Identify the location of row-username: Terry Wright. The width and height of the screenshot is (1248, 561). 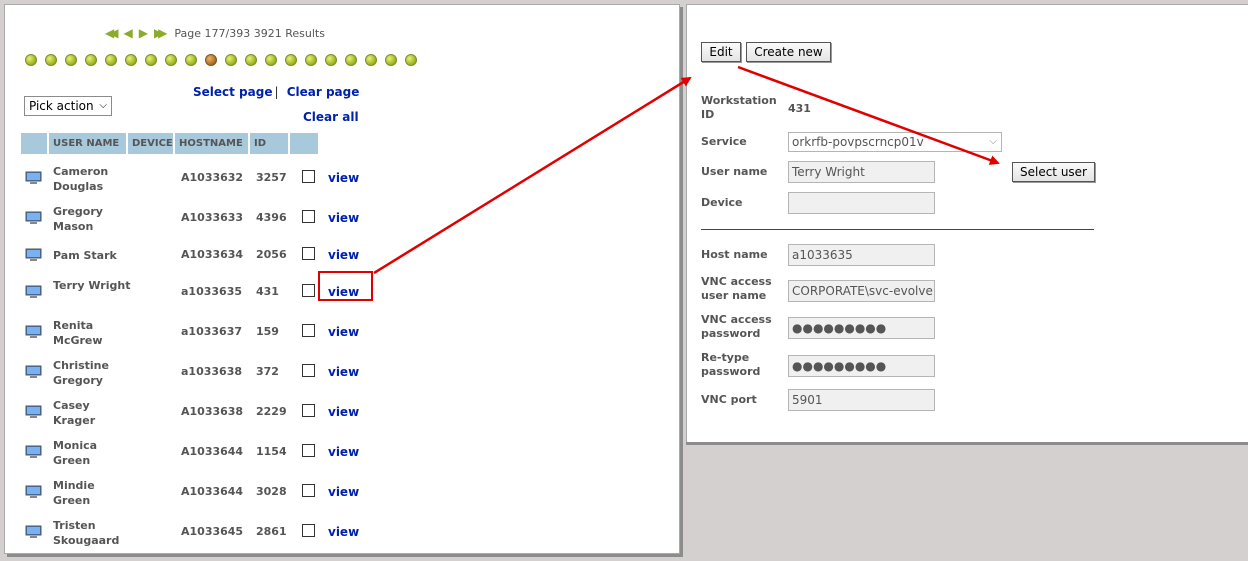
(92, 285).